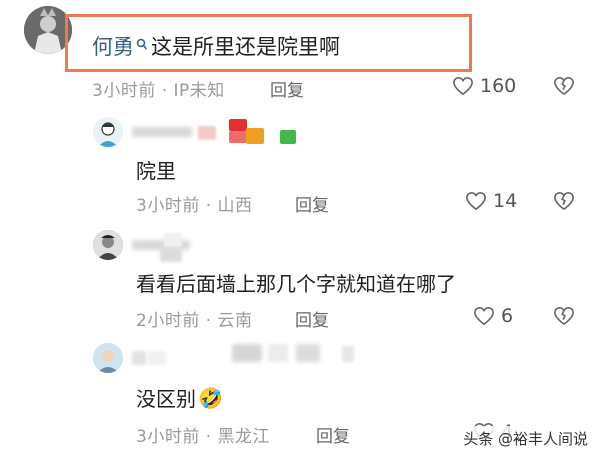 This screenshot has width=600, height=459. Describe the element at coordinates (498, 86) in the screenshot. I see `like-count: 160` at that location.